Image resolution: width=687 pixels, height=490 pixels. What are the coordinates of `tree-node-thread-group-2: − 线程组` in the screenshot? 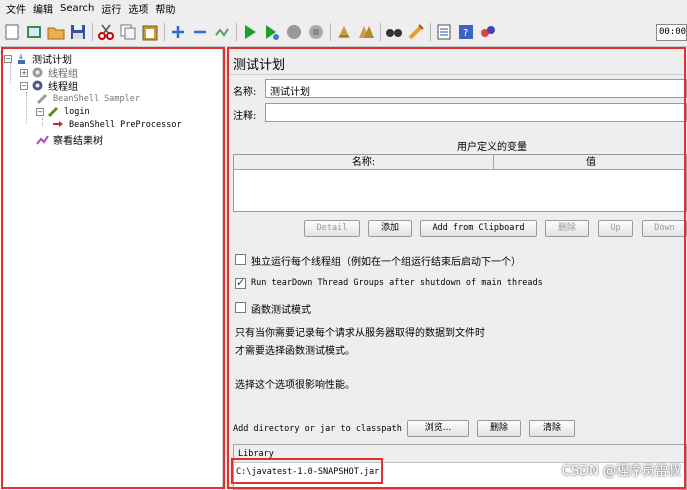 It's located at (49, 85).